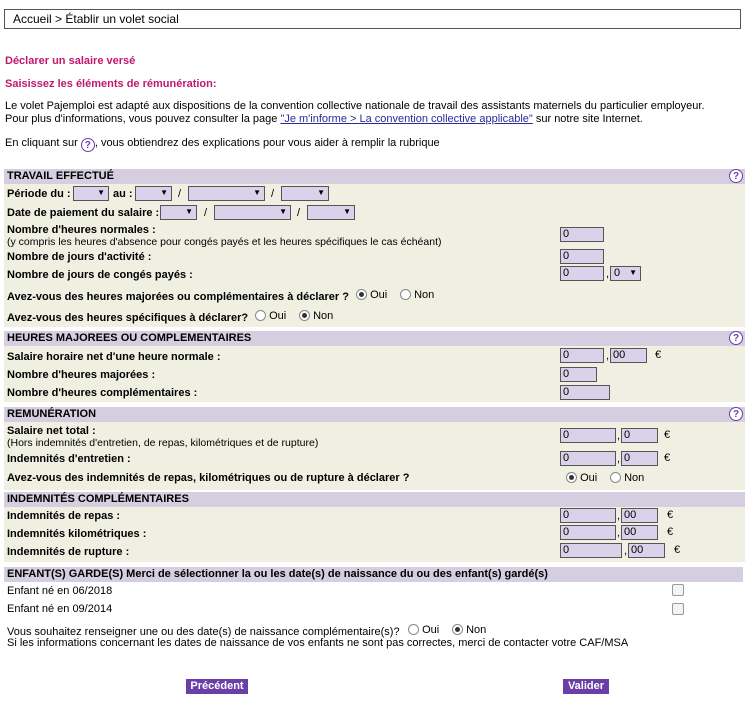  What do you see at coordinates (316, 316) in the screenshot?
I see `specifiques-non-option: Non` at bounding box center [316, 316].